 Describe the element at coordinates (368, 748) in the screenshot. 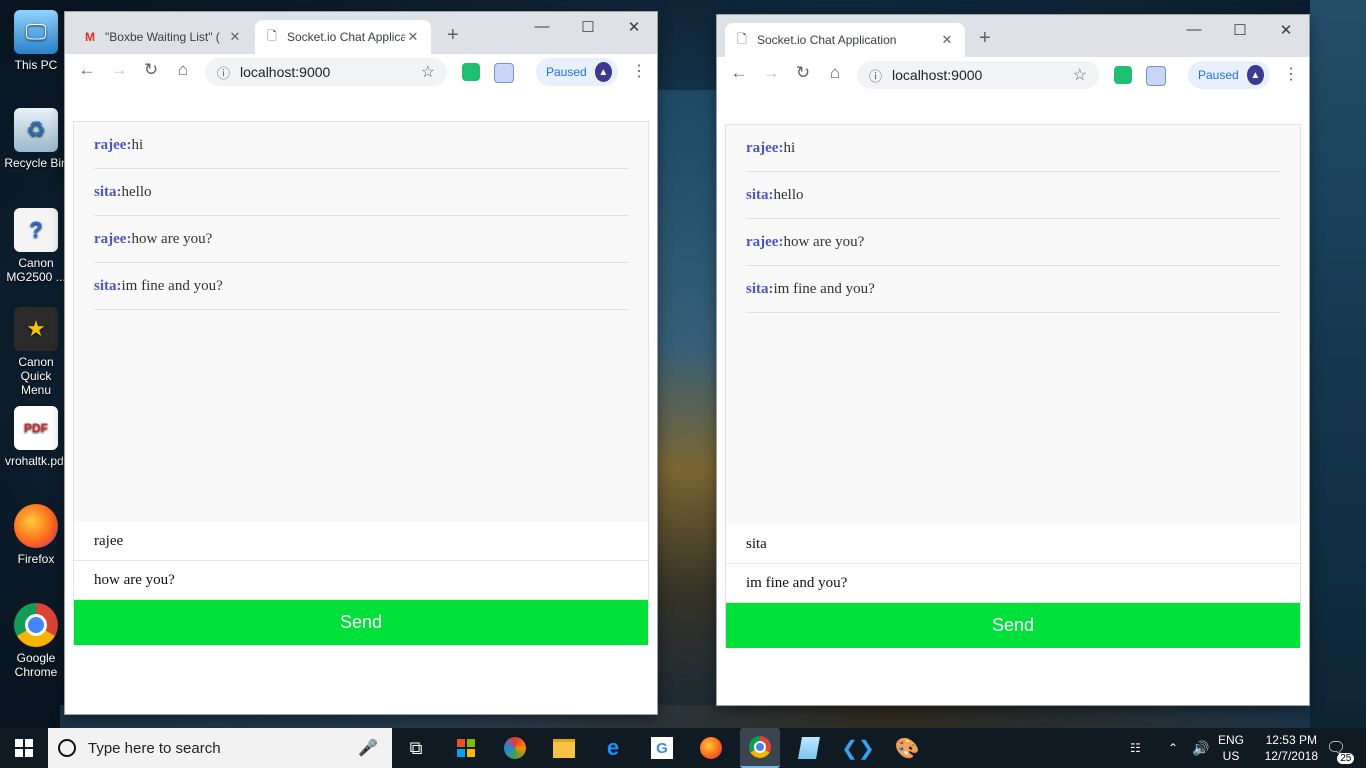

I see `microphone-icon: 🎤` at that location.